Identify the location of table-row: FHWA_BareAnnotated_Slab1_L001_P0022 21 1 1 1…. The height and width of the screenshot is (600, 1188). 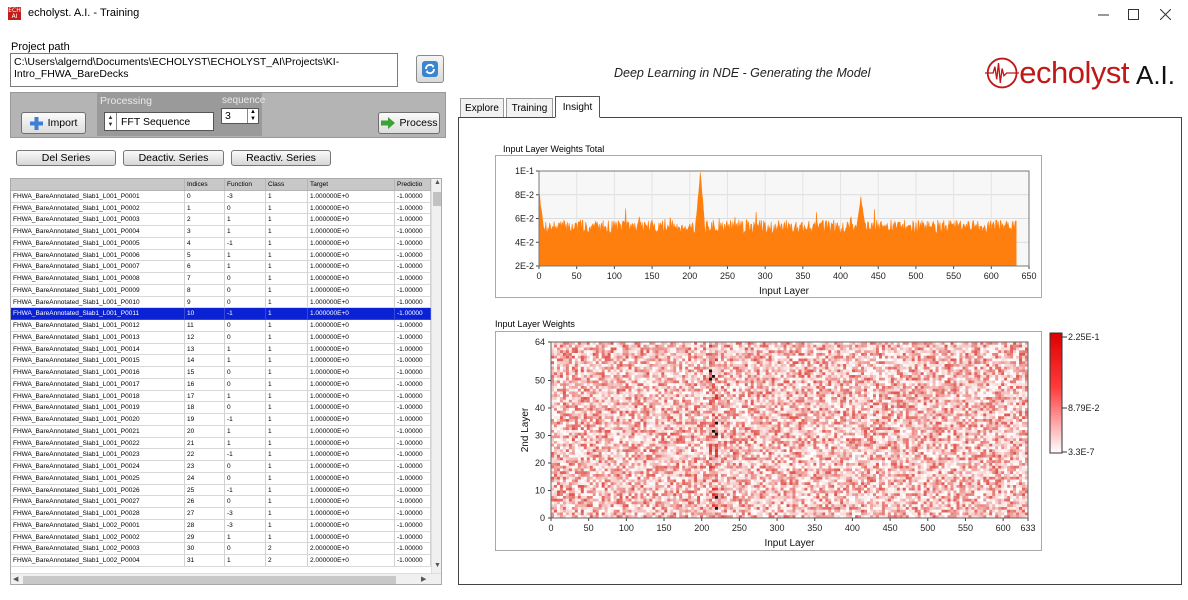
(221, 443).